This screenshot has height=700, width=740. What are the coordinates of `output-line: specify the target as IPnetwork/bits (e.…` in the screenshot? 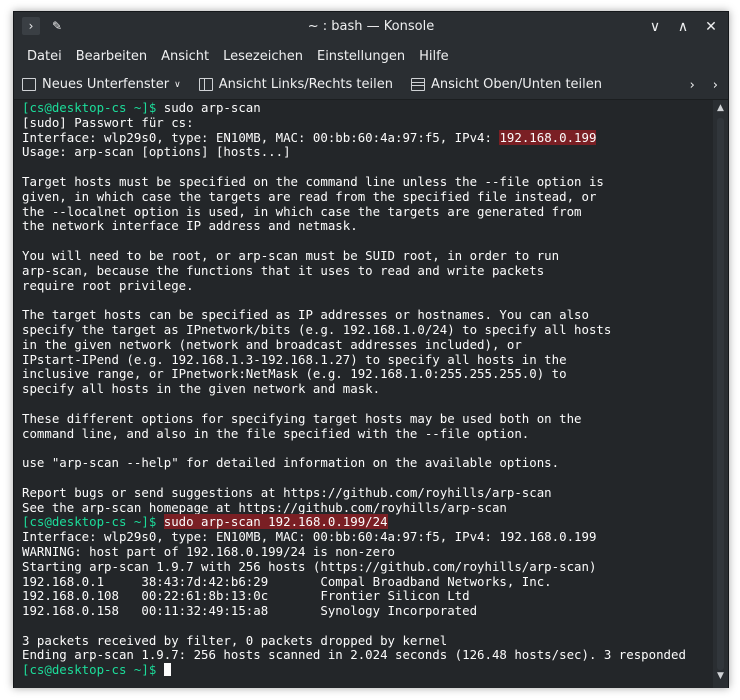 It's located at (368, 330).